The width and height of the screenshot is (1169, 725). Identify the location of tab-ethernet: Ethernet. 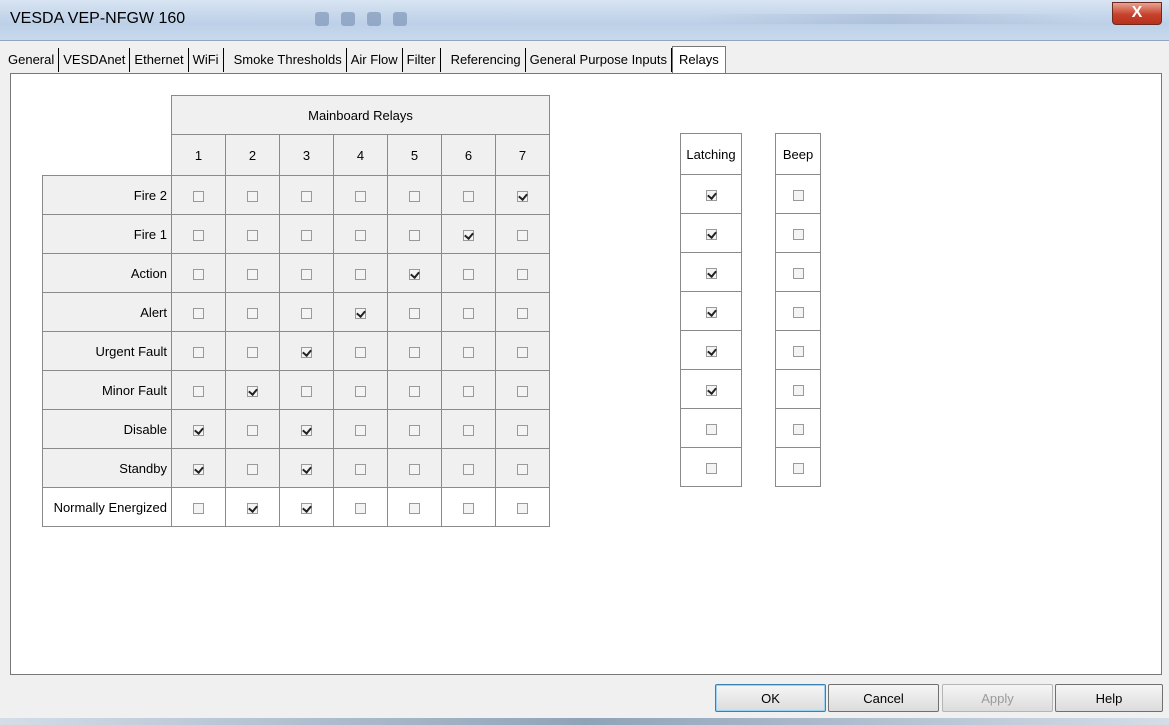
(159, 60).